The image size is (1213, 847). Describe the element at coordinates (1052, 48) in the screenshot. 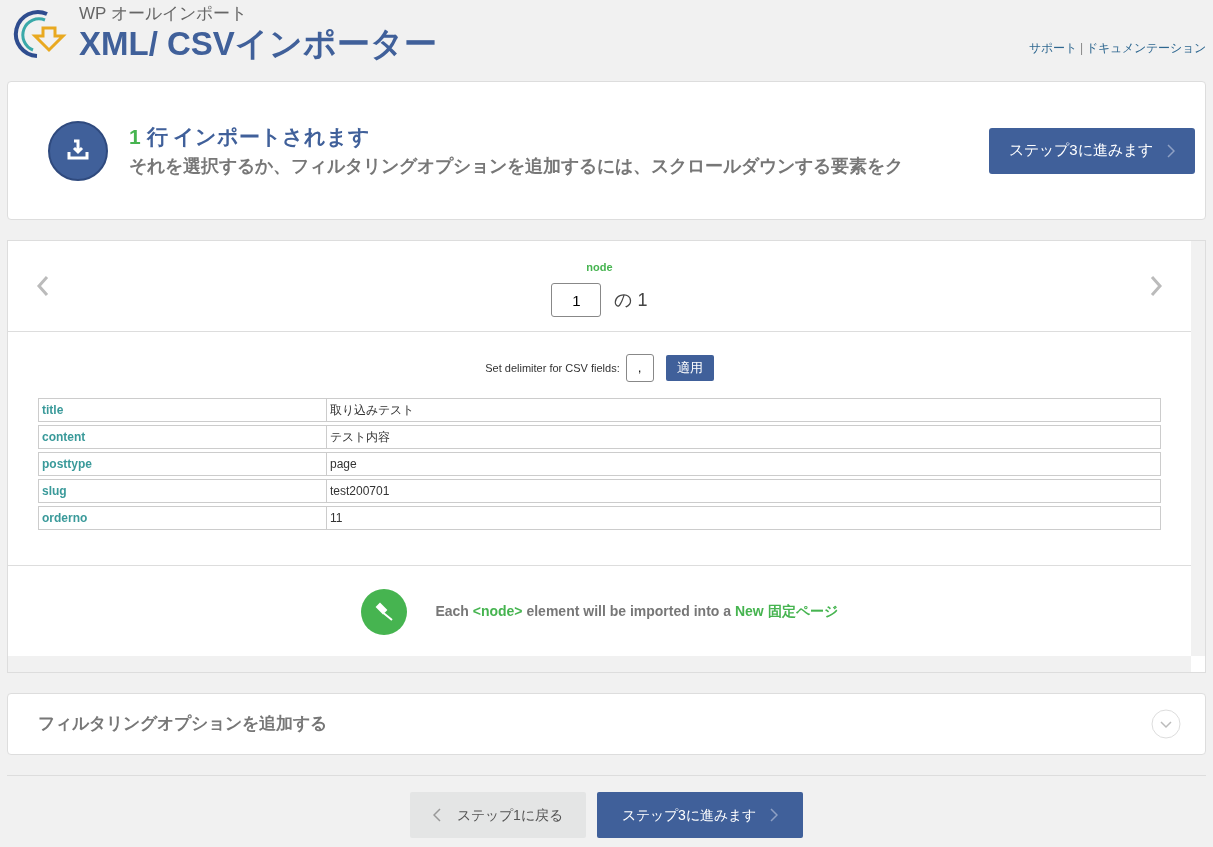

I see `support-link: サポート` at that location.